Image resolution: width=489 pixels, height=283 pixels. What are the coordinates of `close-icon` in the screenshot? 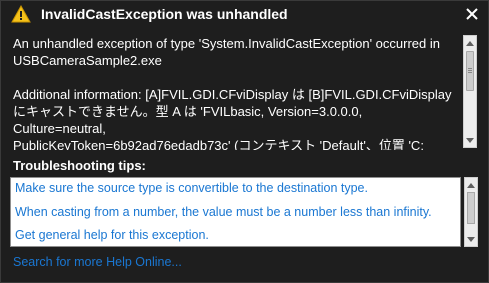 It's located at (472, 14).